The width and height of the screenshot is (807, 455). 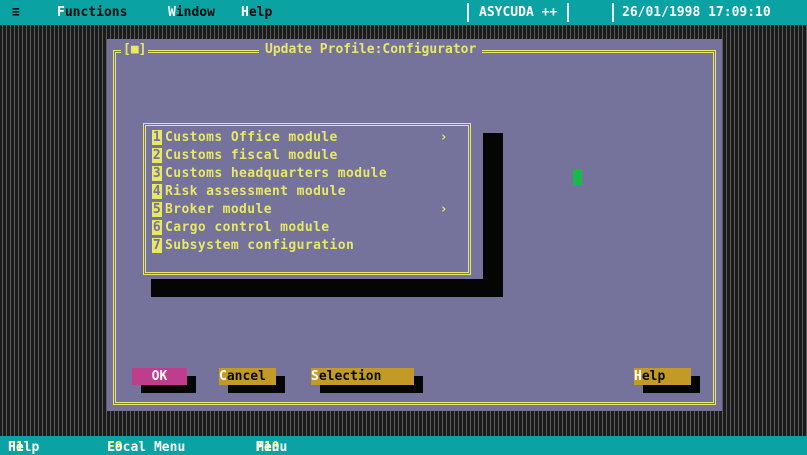 I want to click on menu-item-number: 7, so click(x=157, y=245).